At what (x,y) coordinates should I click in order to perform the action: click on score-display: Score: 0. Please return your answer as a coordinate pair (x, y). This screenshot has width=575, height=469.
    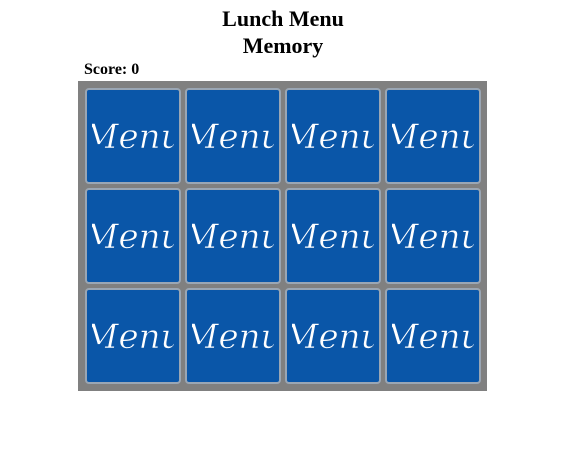
    Looking at the image, I should click on (111, 70).